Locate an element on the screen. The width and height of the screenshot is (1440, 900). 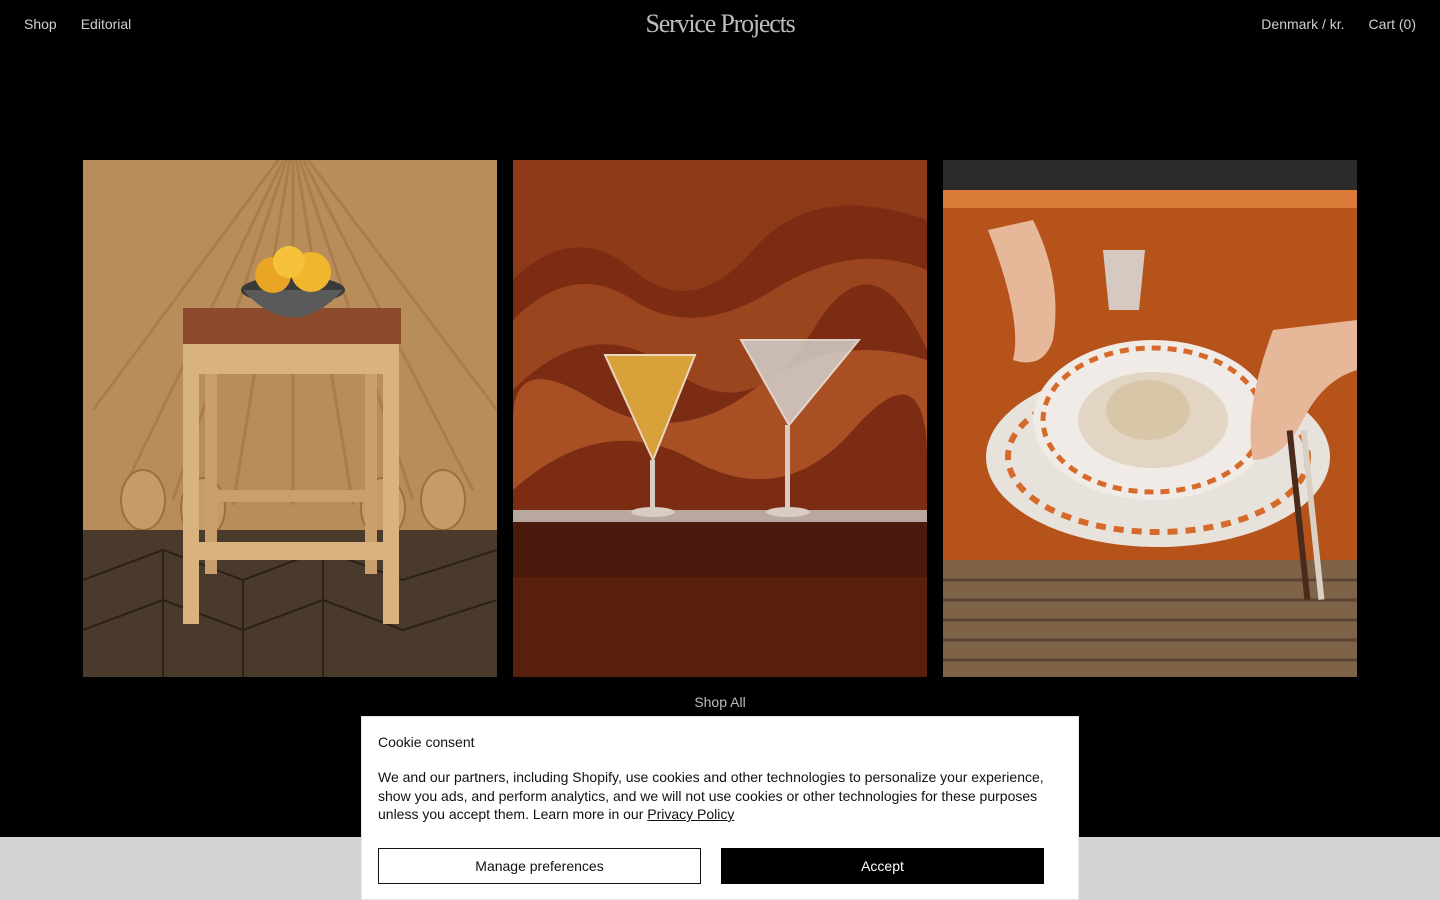
cart-link: Cart (0) is located at coordinates (1392, 24).